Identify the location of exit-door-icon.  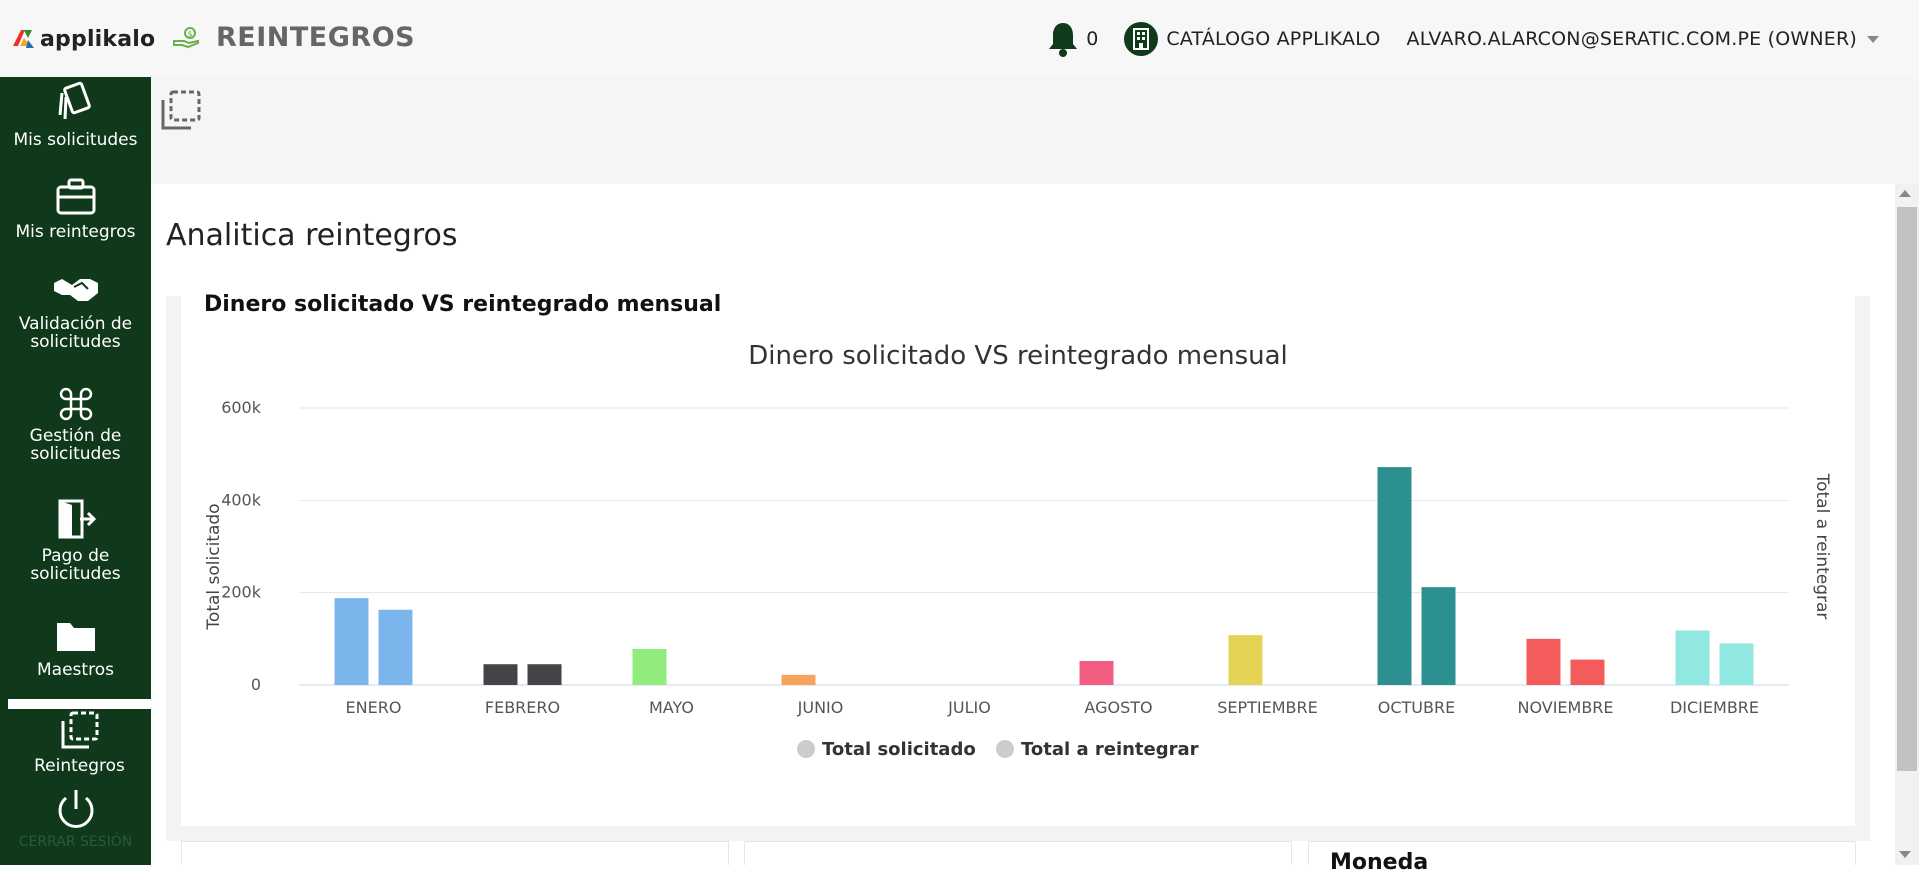
(77, 519).